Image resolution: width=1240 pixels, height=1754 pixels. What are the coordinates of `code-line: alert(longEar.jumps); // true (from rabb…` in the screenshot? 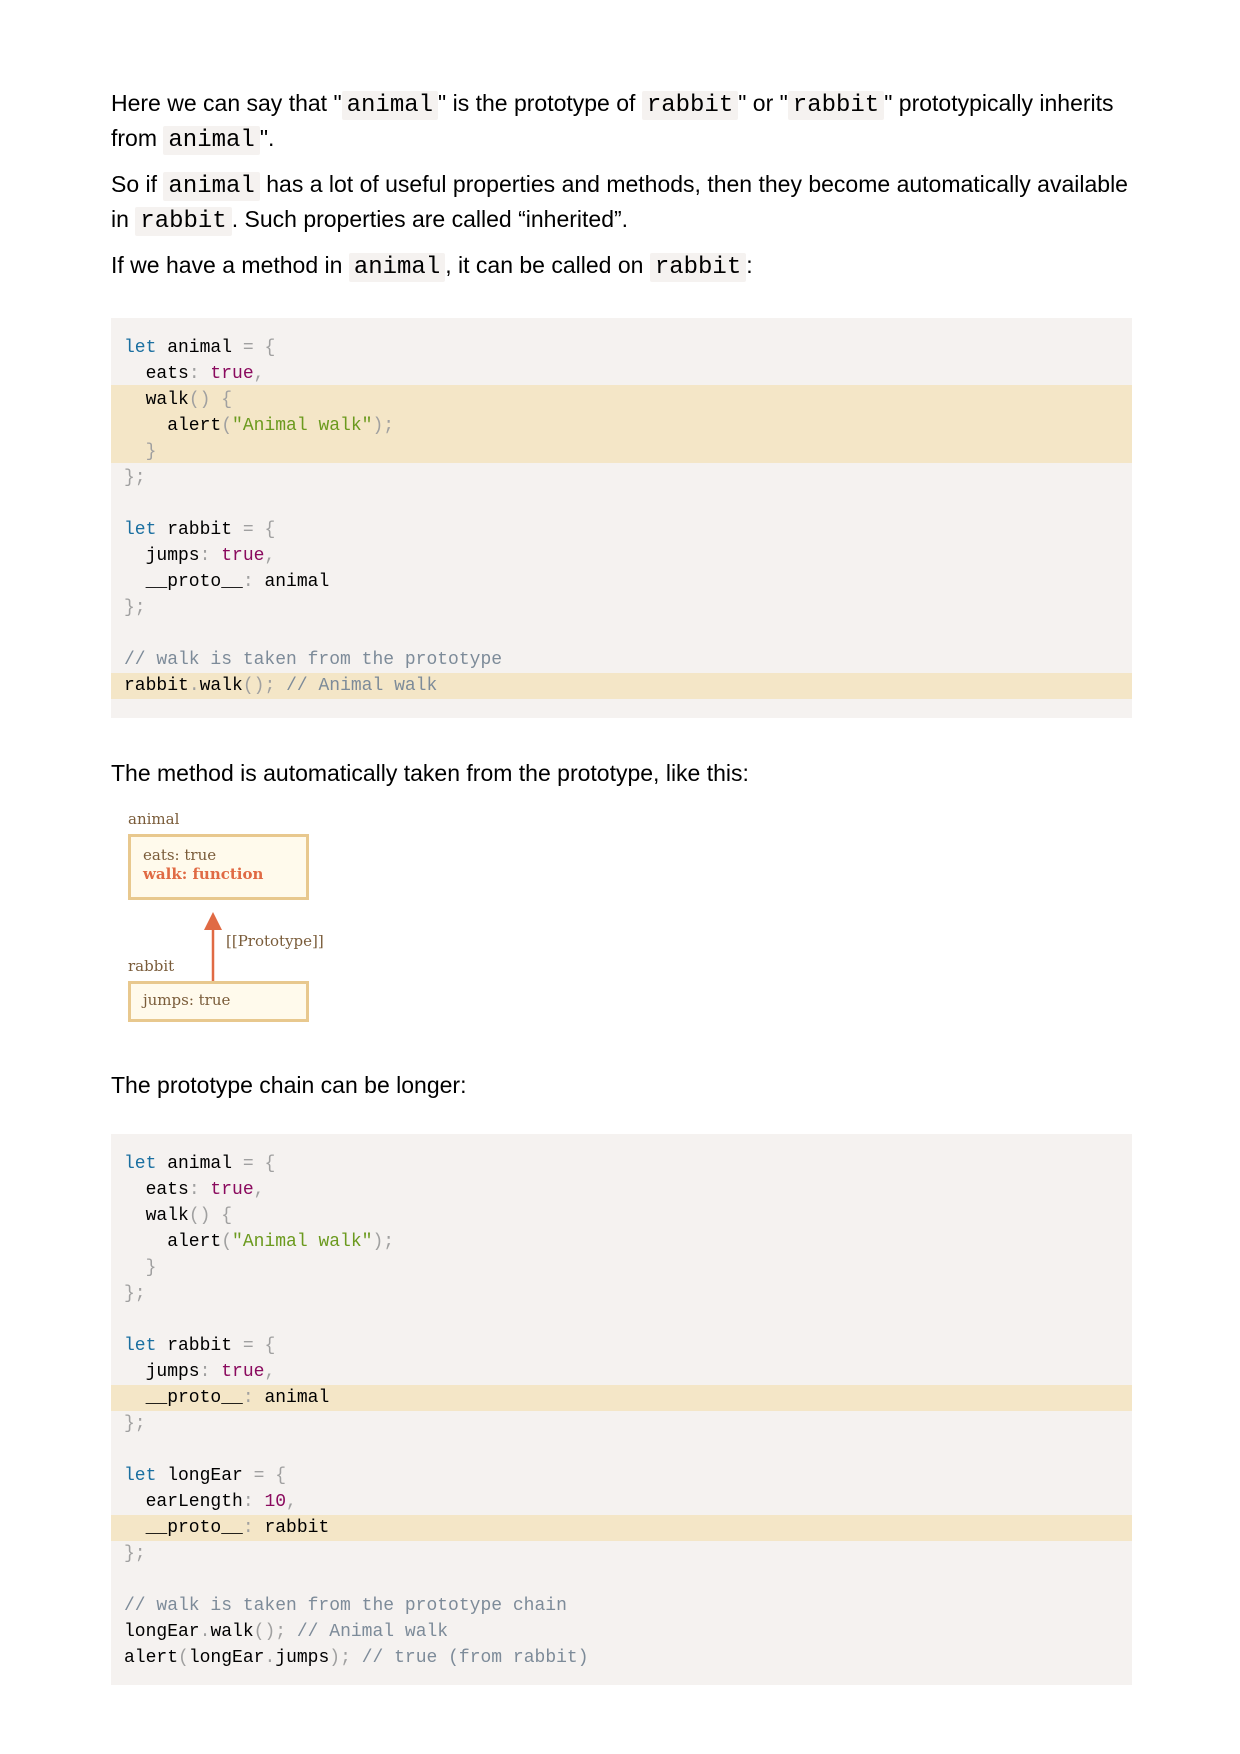 It's located at (621, 1658).